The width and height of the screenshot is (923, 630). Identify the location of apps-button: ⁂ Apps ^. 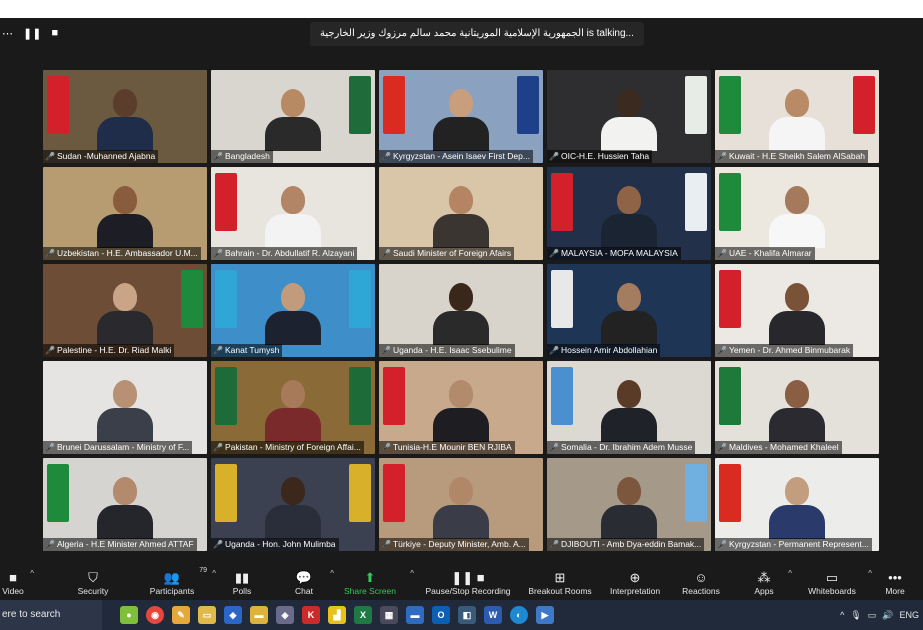
(769, 583).